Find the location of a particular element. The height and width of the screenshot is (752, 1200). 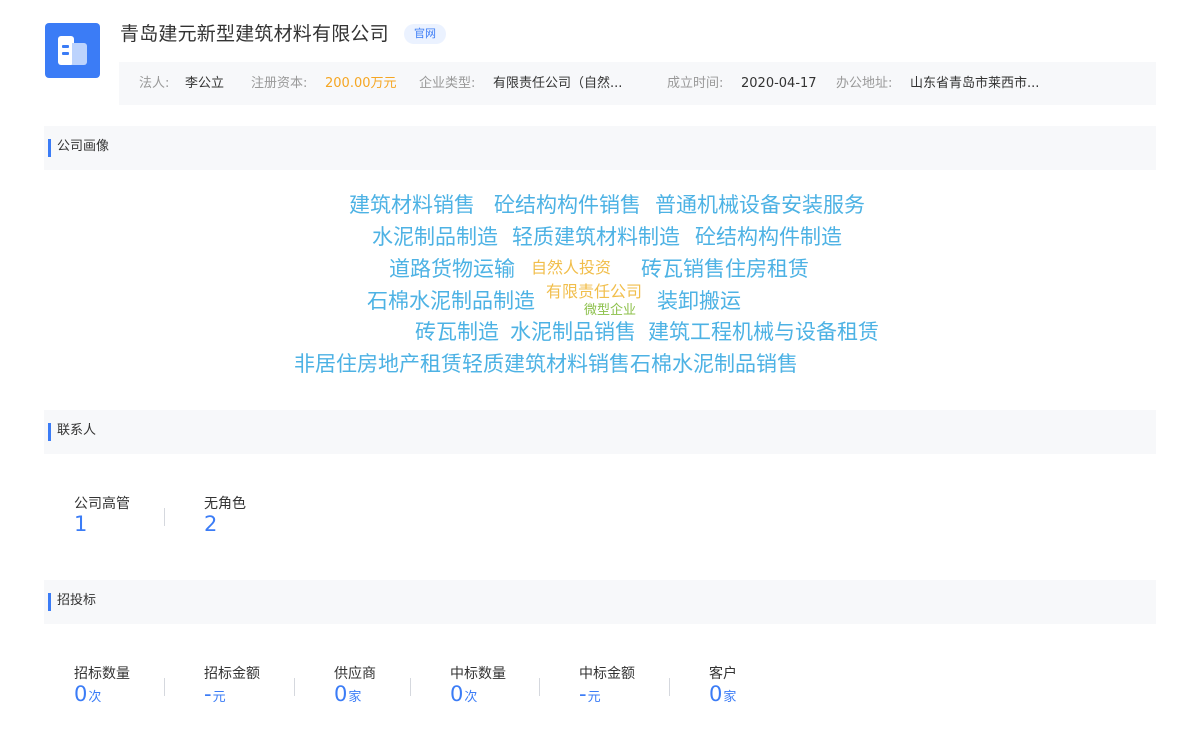

stat-label: 中标金额 is located at coordinates (607, 674).